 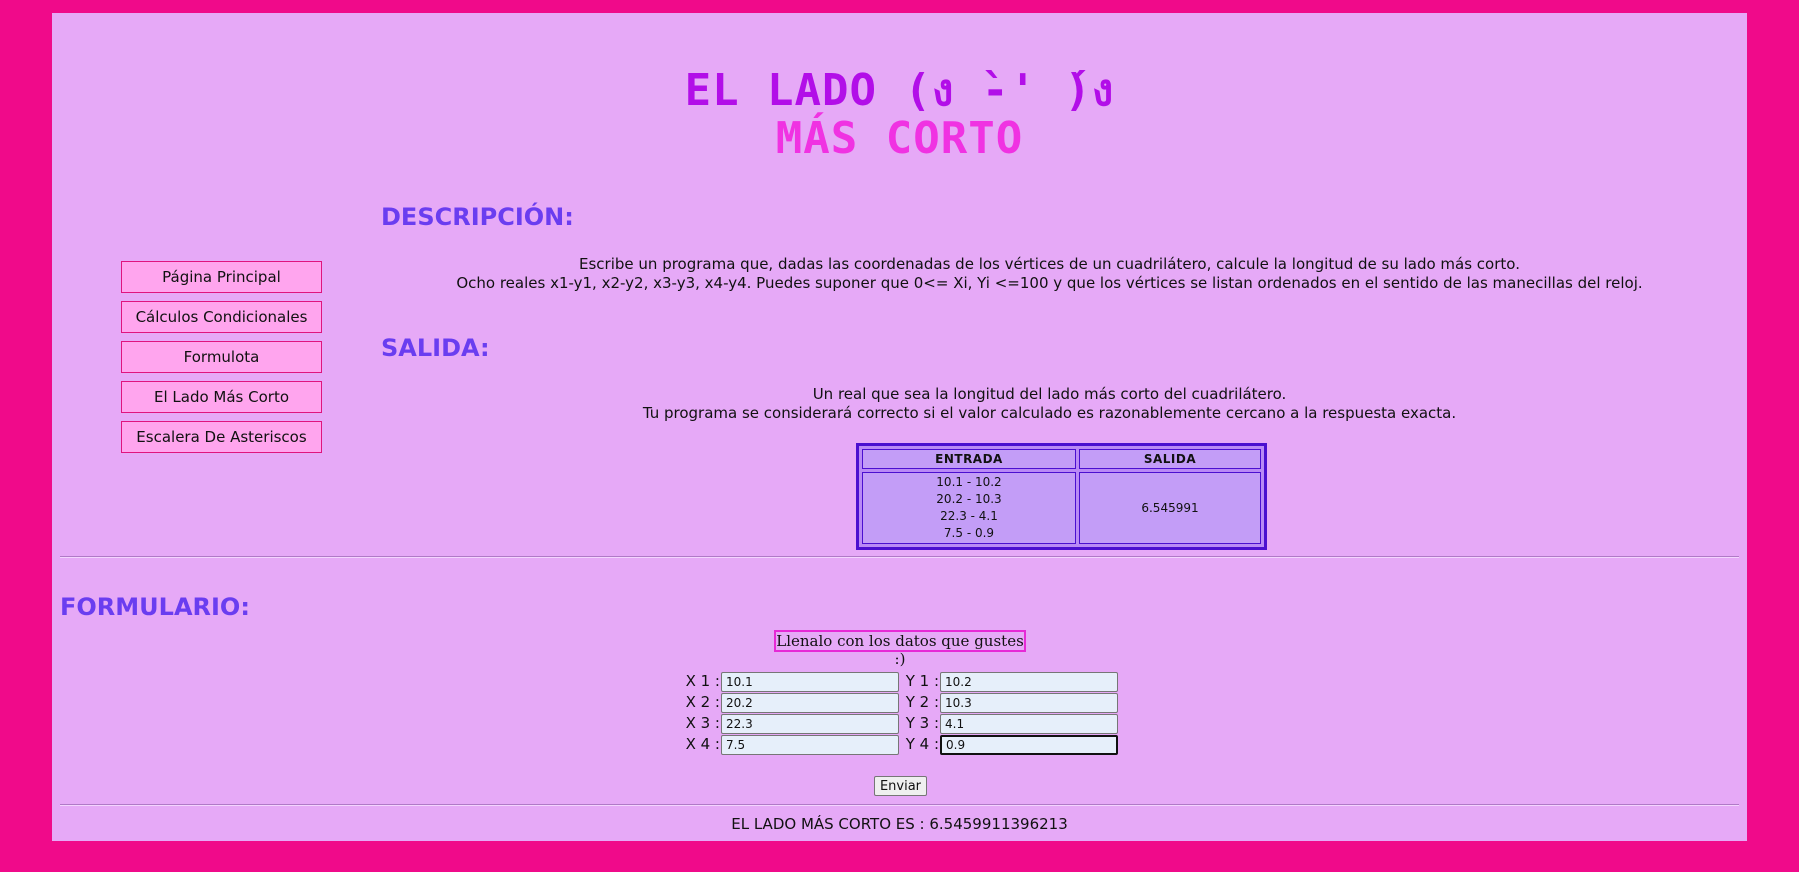 What do you see at coordinates (810, 724) in the screenshot?
I see `x3-input` at bounding box center [810, 724].